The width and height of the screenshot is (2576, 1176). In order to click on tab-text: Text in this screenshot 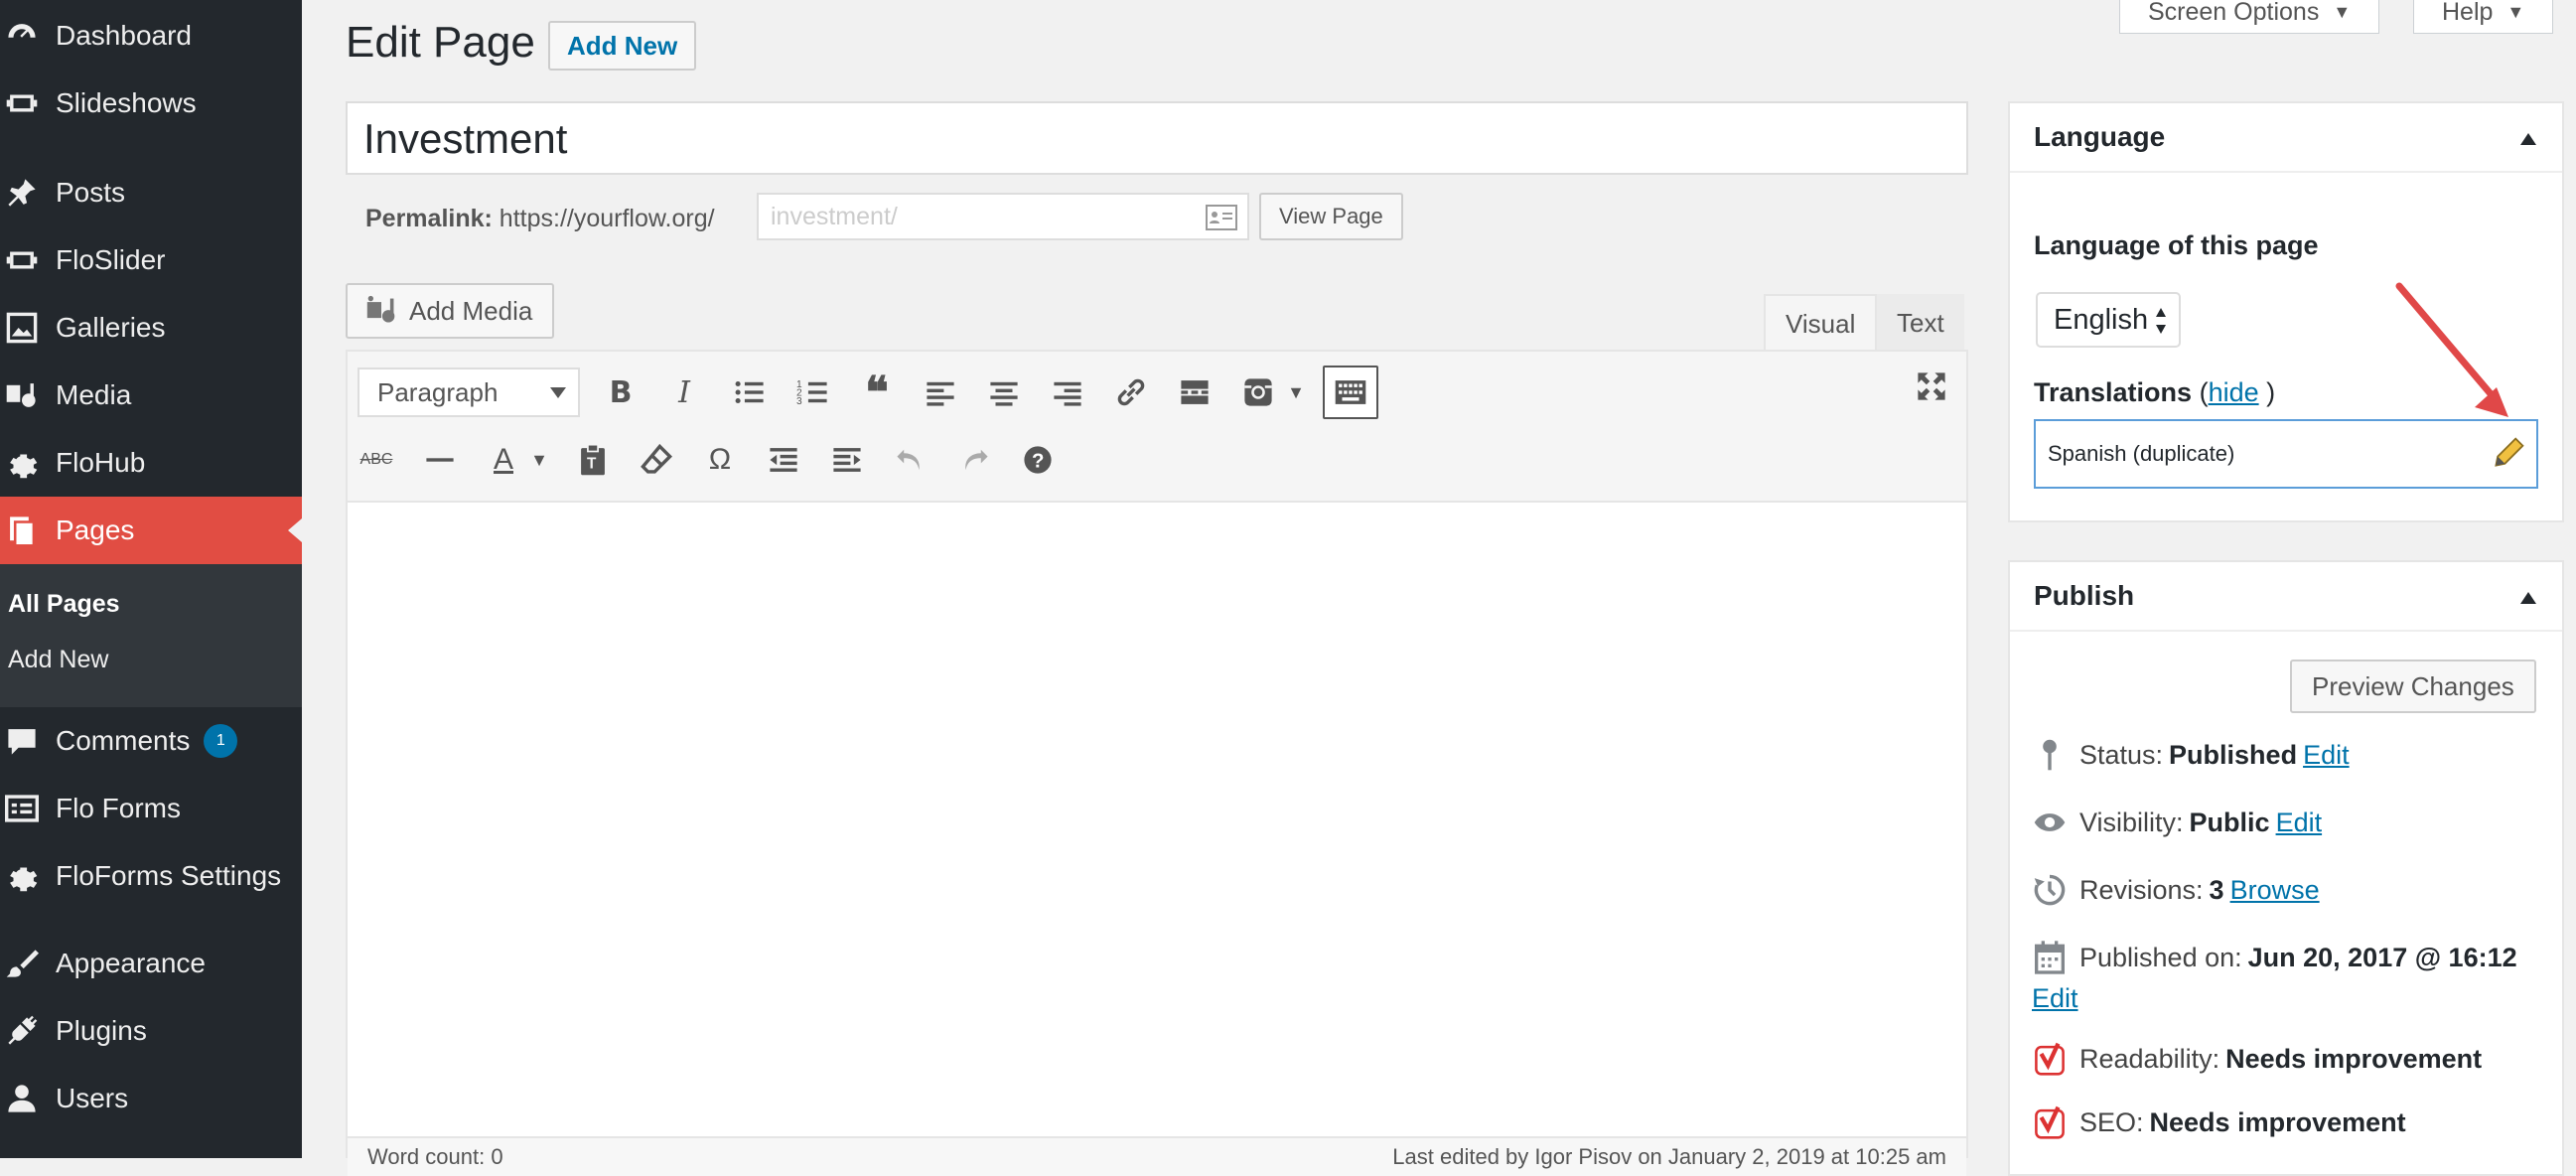, I will do `click(1921, 323)`.